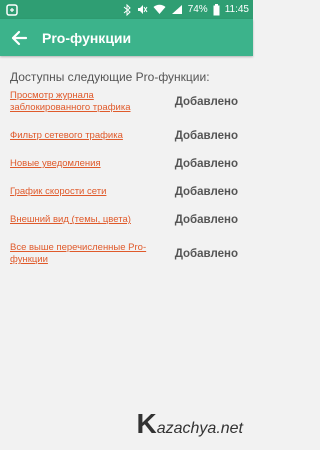  I want to click on back-arrow-icon, so click(19, 38).